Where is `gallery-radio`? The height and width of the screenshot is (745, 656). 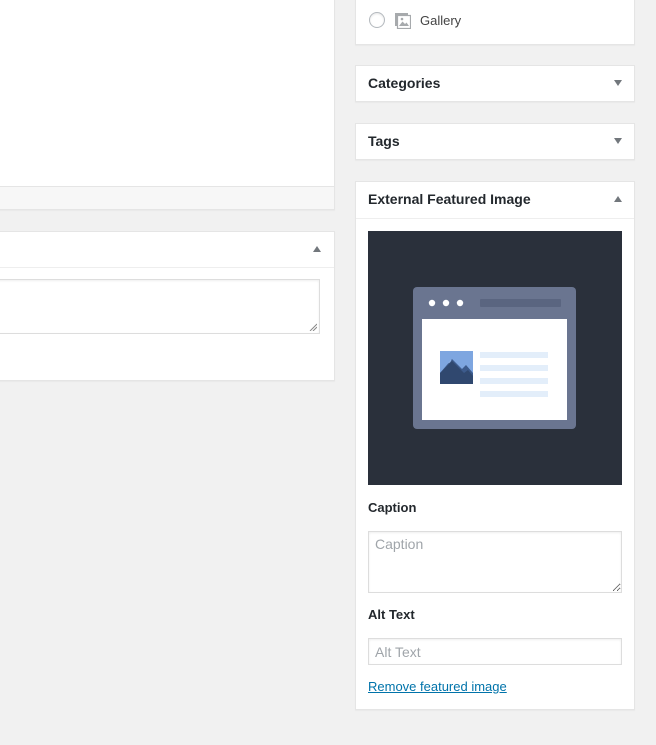 gallery-radio is located at coordinates (377, 20).